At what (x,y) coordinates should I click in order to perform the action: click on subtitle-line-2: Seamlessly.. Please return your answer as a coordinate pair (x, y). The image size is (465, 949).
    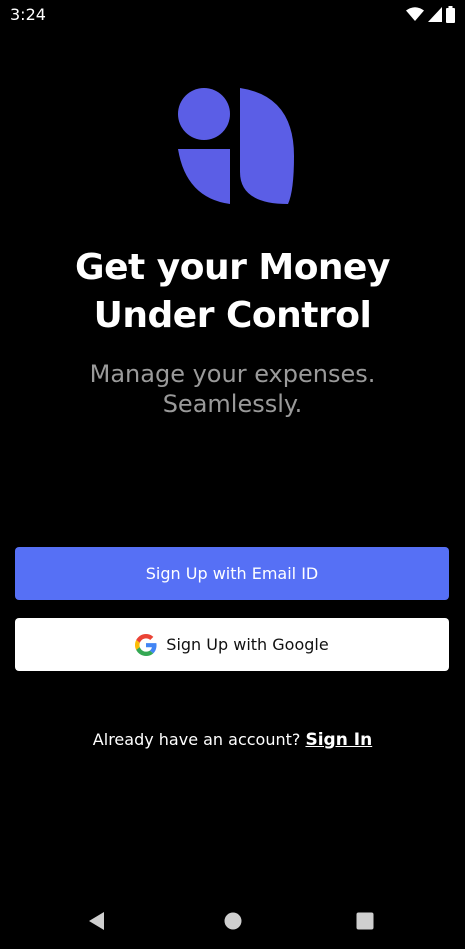
    Looking at the image, I should click on (232, 404).